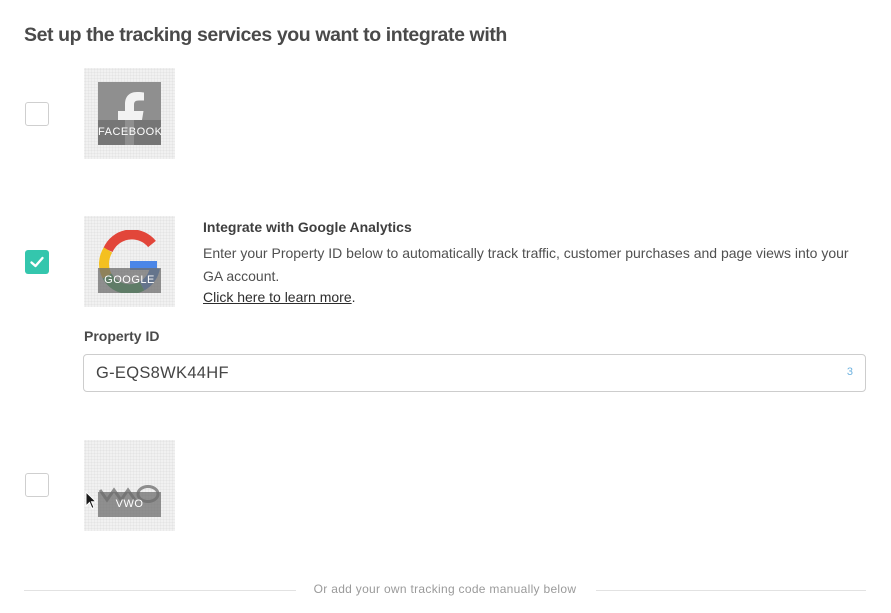  I want to click on divider-left, so click(160, 590).